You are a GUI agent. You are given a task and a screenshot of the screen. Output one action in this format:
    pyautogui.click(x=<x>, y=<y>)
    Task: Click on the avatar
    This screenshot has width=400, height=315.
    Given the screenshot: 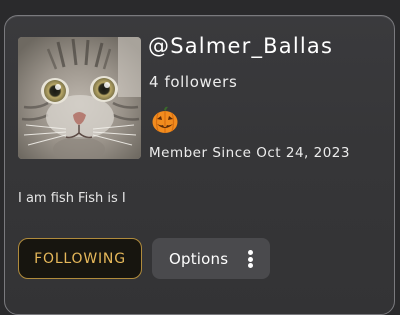 What is the action you would take?
    pyautogui.click(x=79, y=98)
    